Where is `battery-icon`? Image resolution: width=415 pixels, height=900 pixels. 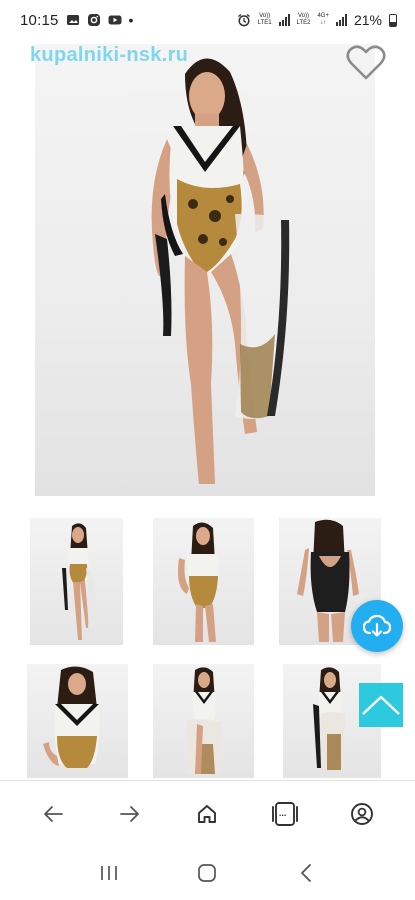 battery-icon is located at coordinates (393, 20).